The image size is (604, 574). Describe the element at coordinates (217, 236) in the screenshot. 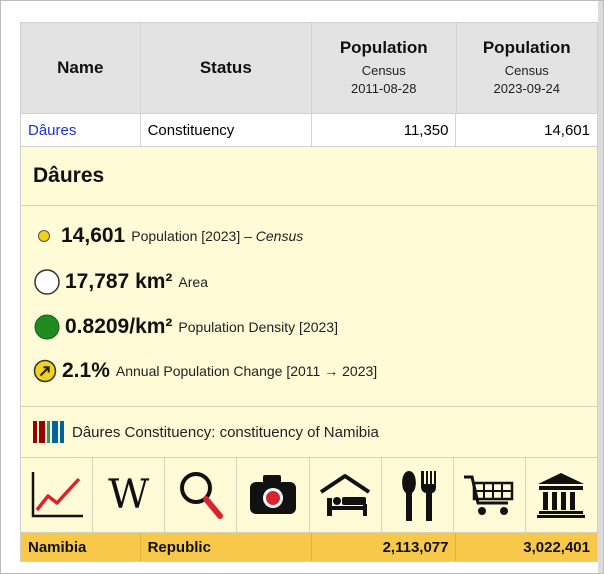

I see `stat-label: Population [2023] – Census` at that location.